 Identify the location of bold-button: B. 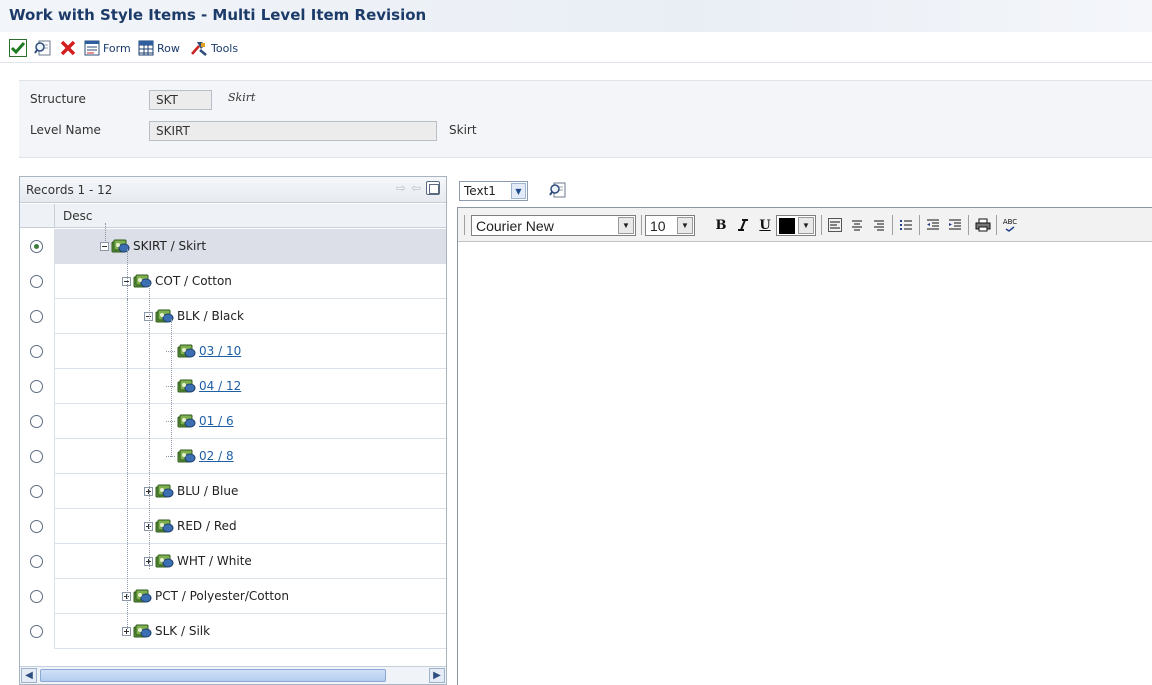
(721, 225).